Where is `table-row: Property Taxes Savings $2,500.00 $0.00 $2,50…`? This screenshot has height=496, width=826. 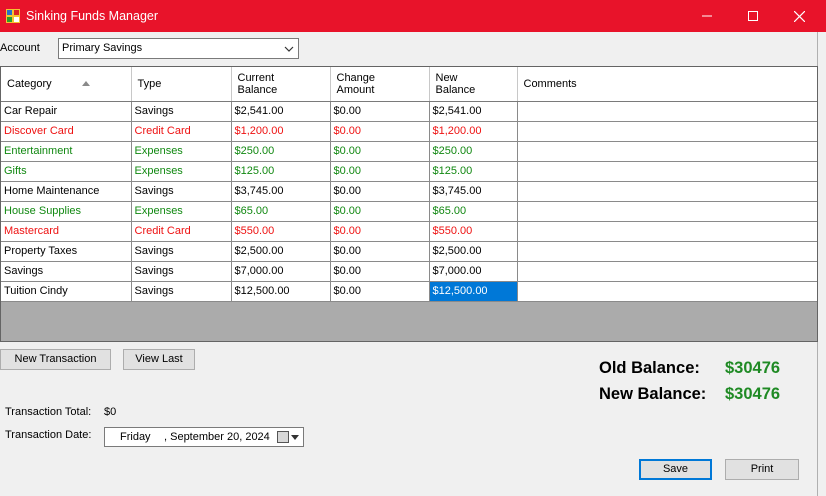 table-row: Property Taxes Savings $2,500.00 $0.00 $2,50… is located at coordinates (409, 251).